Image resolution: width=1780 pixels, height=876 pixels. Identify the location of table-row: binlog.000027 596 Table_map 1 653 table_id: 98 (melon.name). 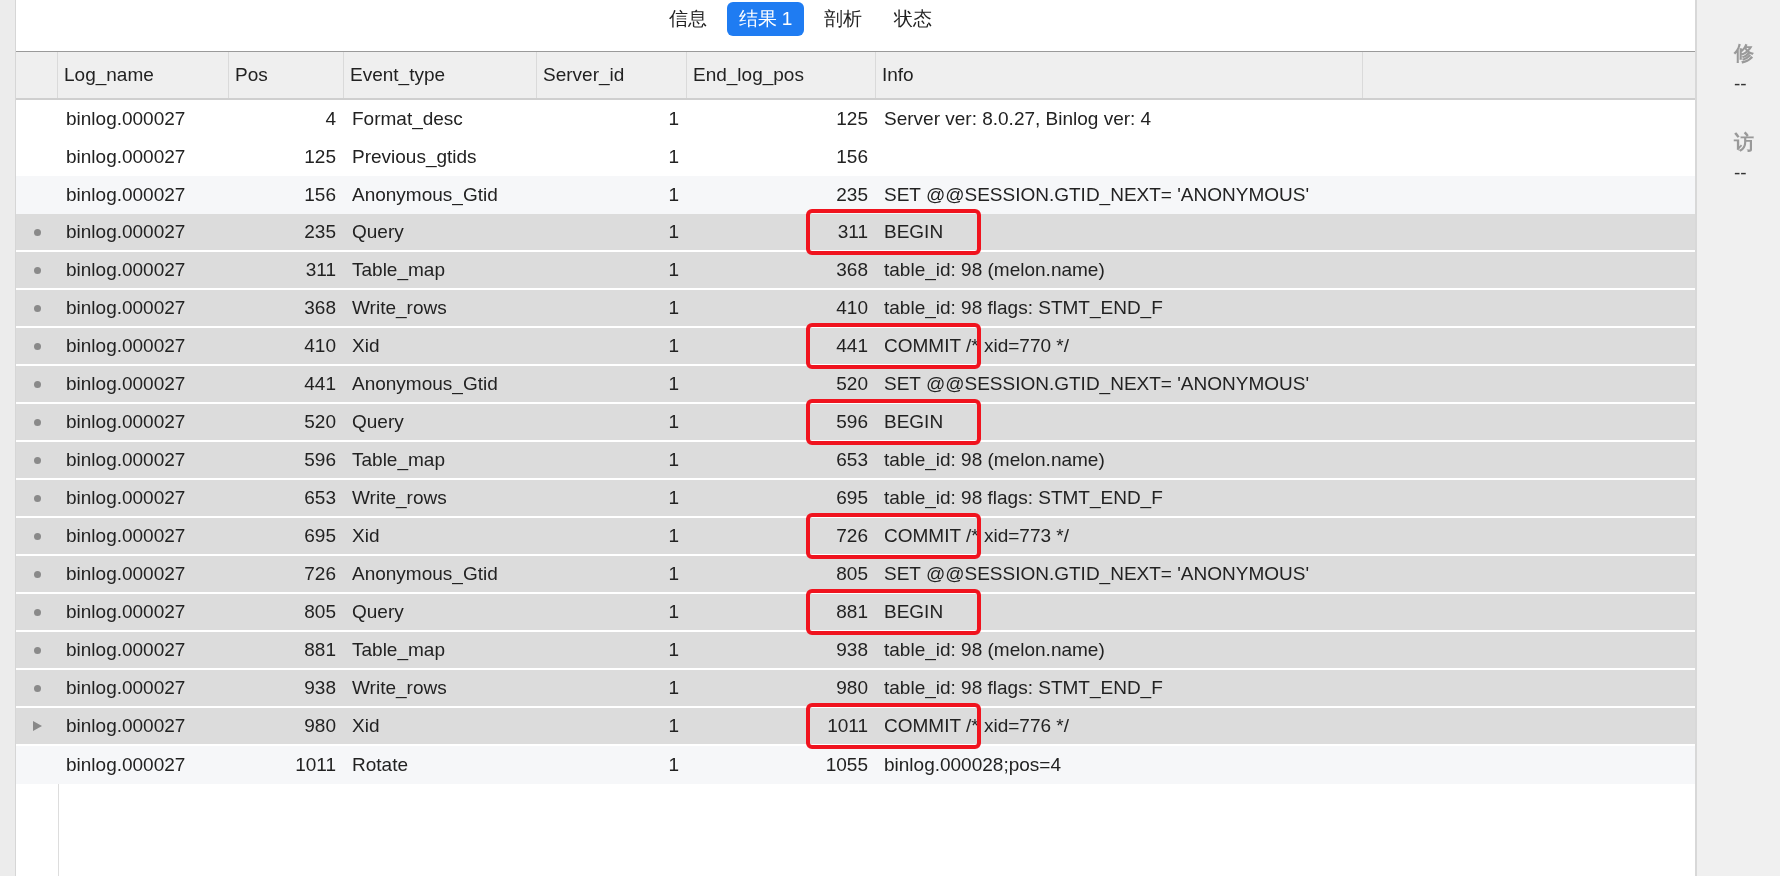
(855, 461).